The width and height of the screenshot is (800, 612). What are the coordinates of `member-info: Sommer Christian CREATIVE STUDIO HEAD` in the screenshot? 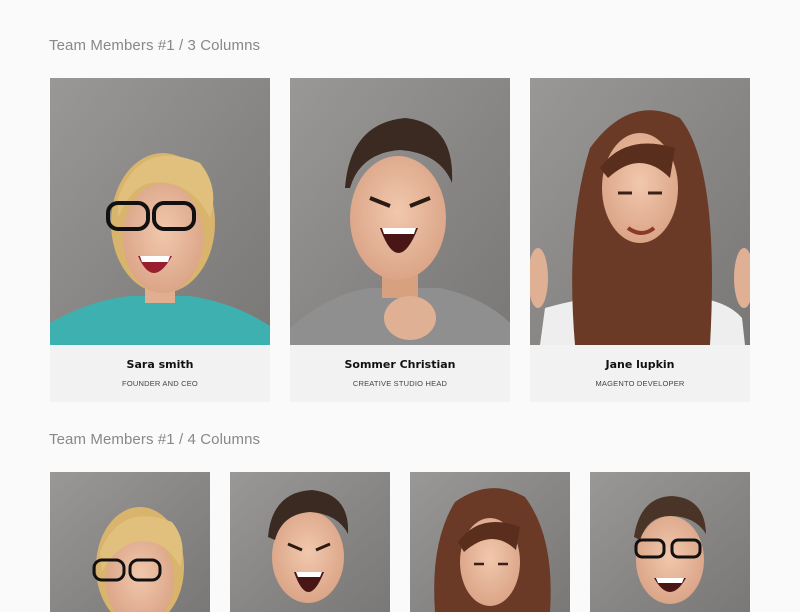 It's located at (400, 373).